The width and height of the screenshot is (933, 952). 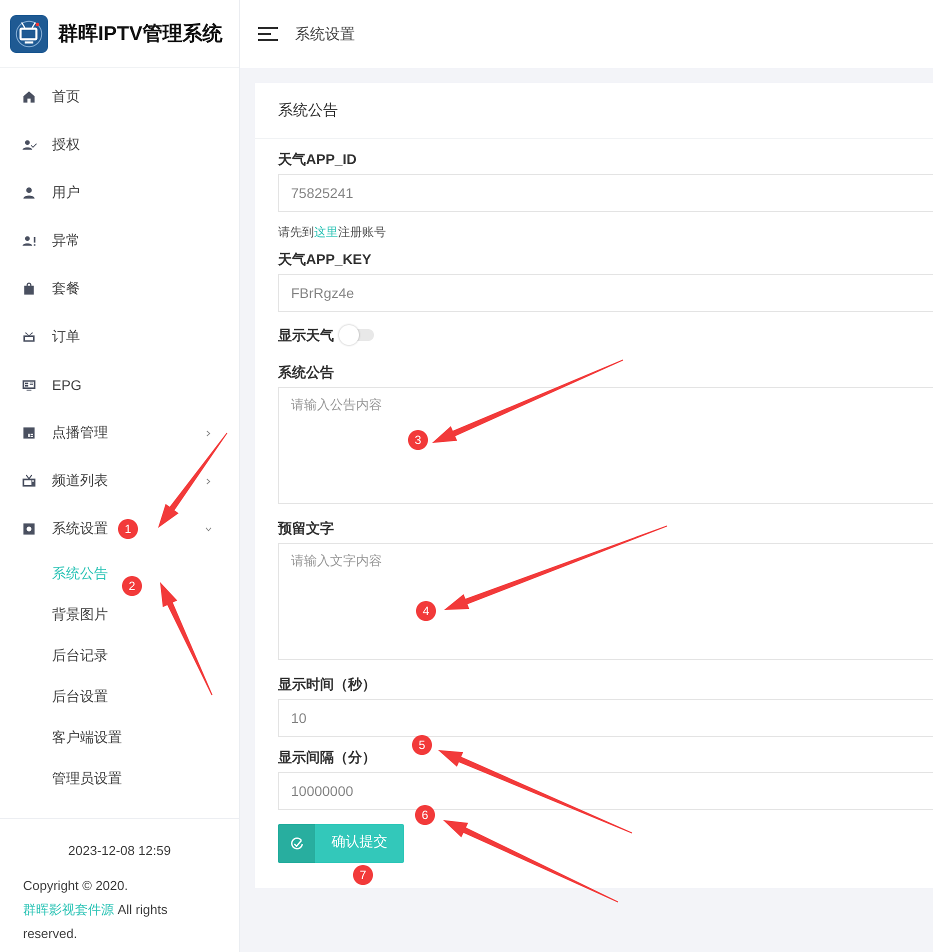 What do you see at coordinates (306, 372) in the screenshot?
I see `field-label: 系统公告` at bounding box center [306, 372].